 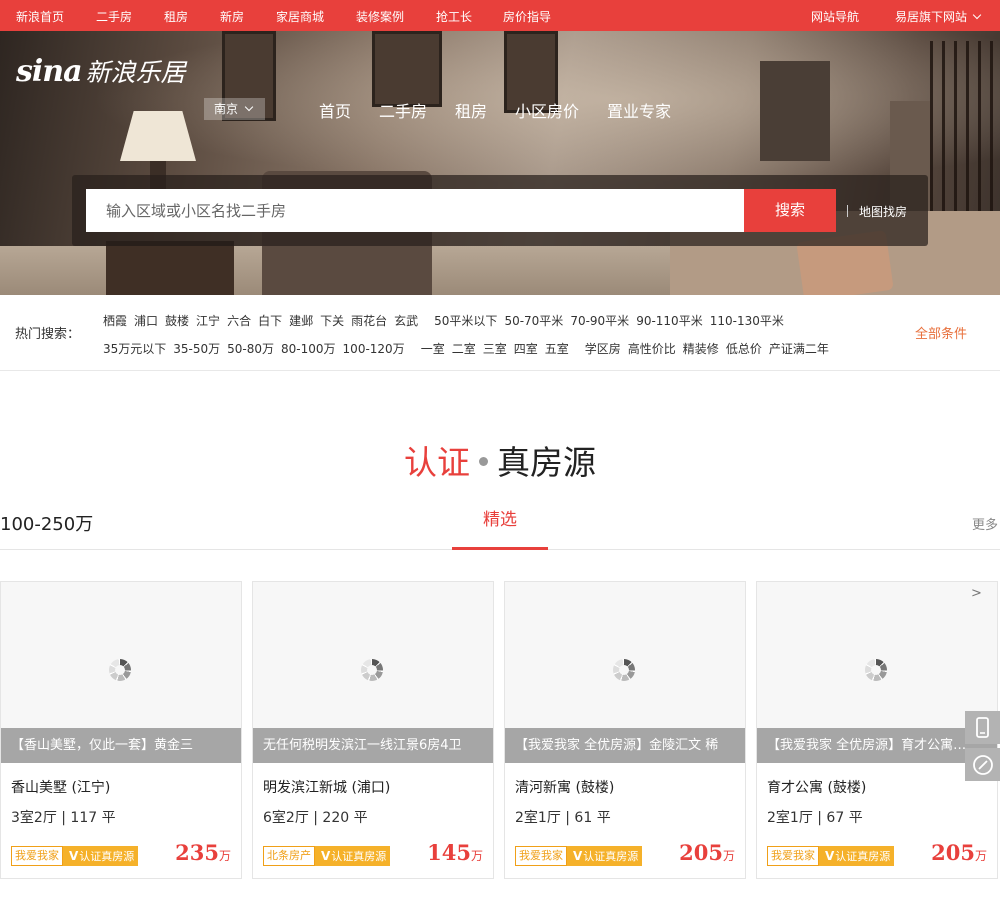 What do you see at coordinates (977, 15) in the screenshot?
I see `chevron-down-icon` at bounding box center [977, 15].